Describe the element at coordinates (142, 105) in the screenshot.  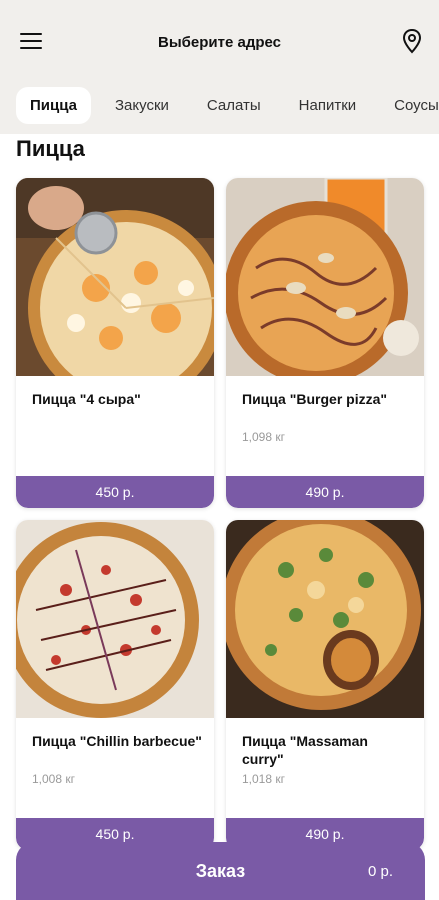
I see `tab-snacks: Закуски` at that location.